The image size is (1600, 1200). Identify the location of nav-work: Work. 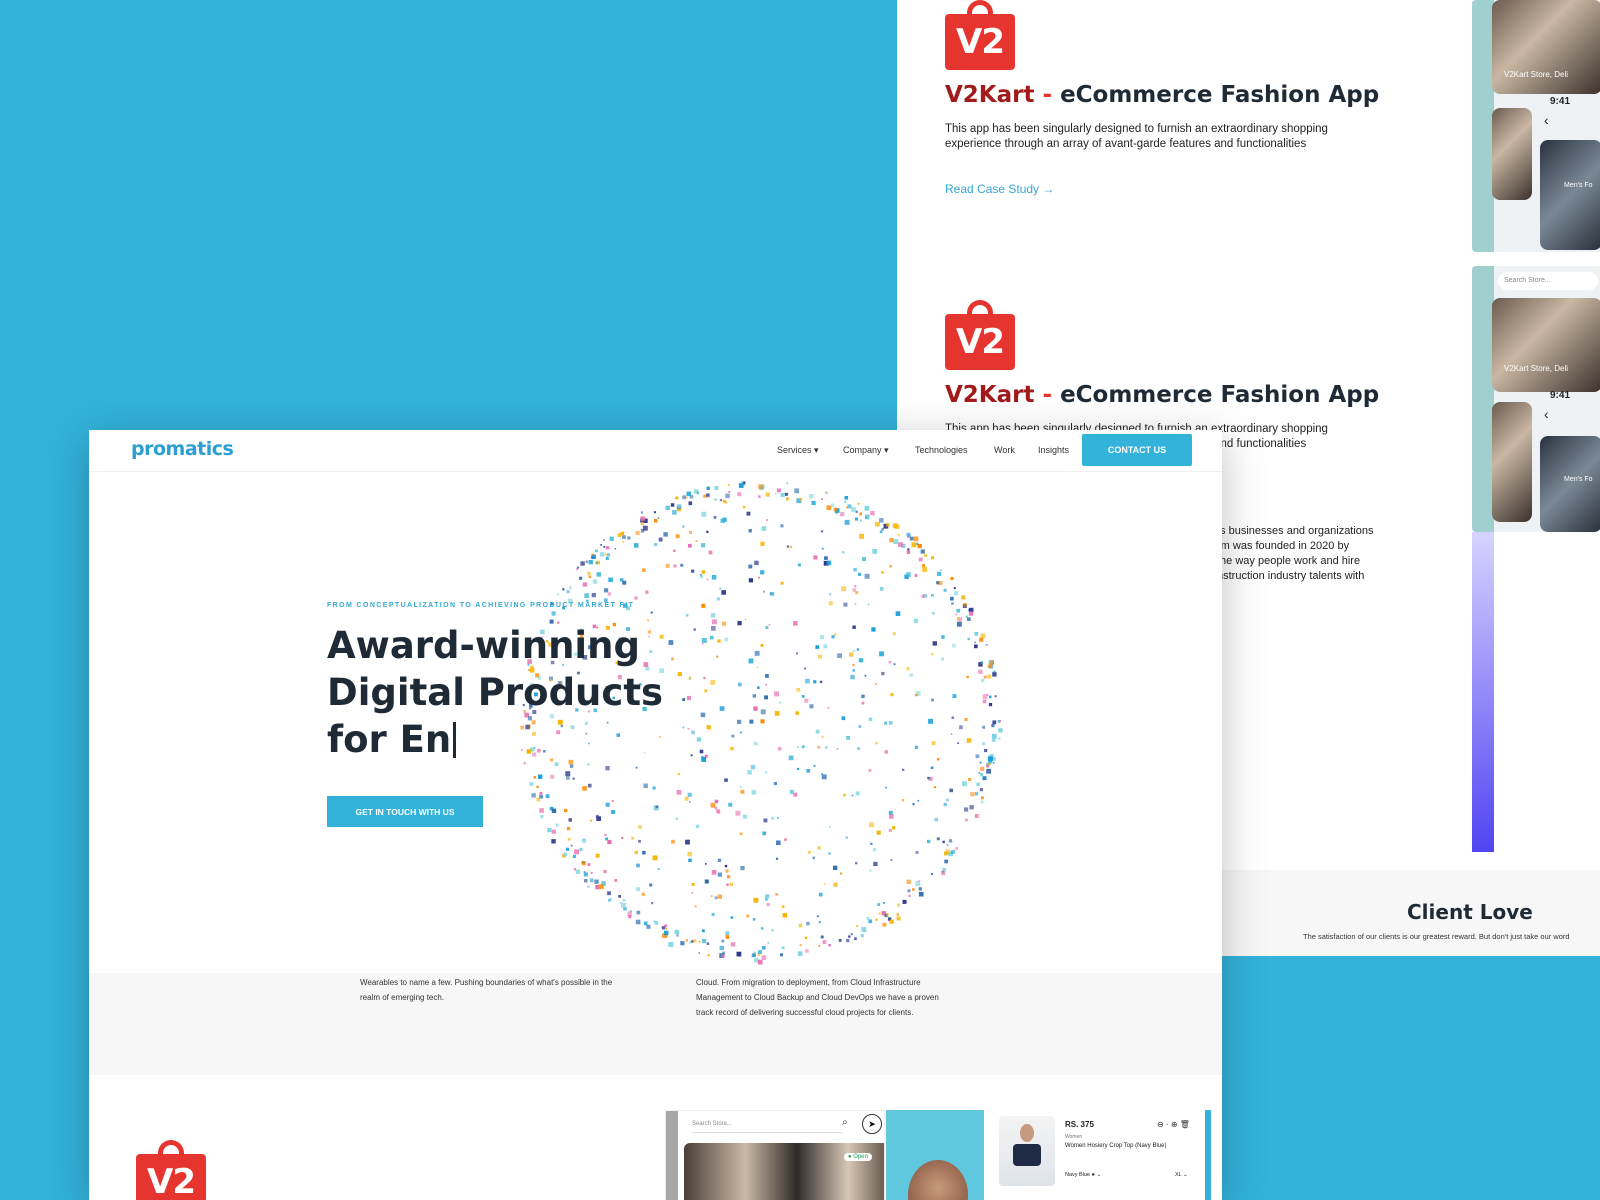
(1004, 450).